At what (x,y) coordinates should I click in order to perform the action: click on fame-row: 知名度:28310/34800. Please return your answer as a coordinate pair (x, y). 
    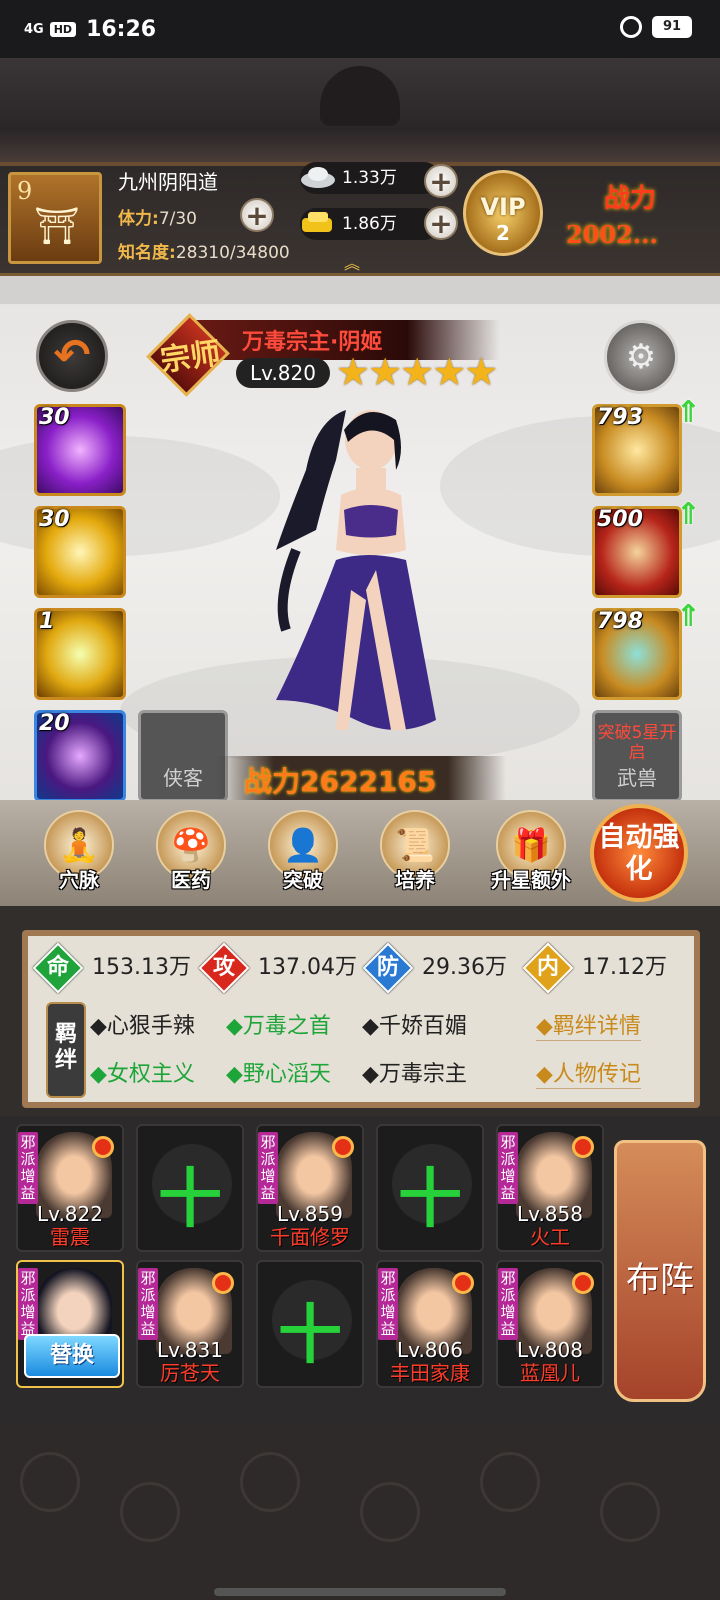
    Looking at the image, I should click on (204, 250).